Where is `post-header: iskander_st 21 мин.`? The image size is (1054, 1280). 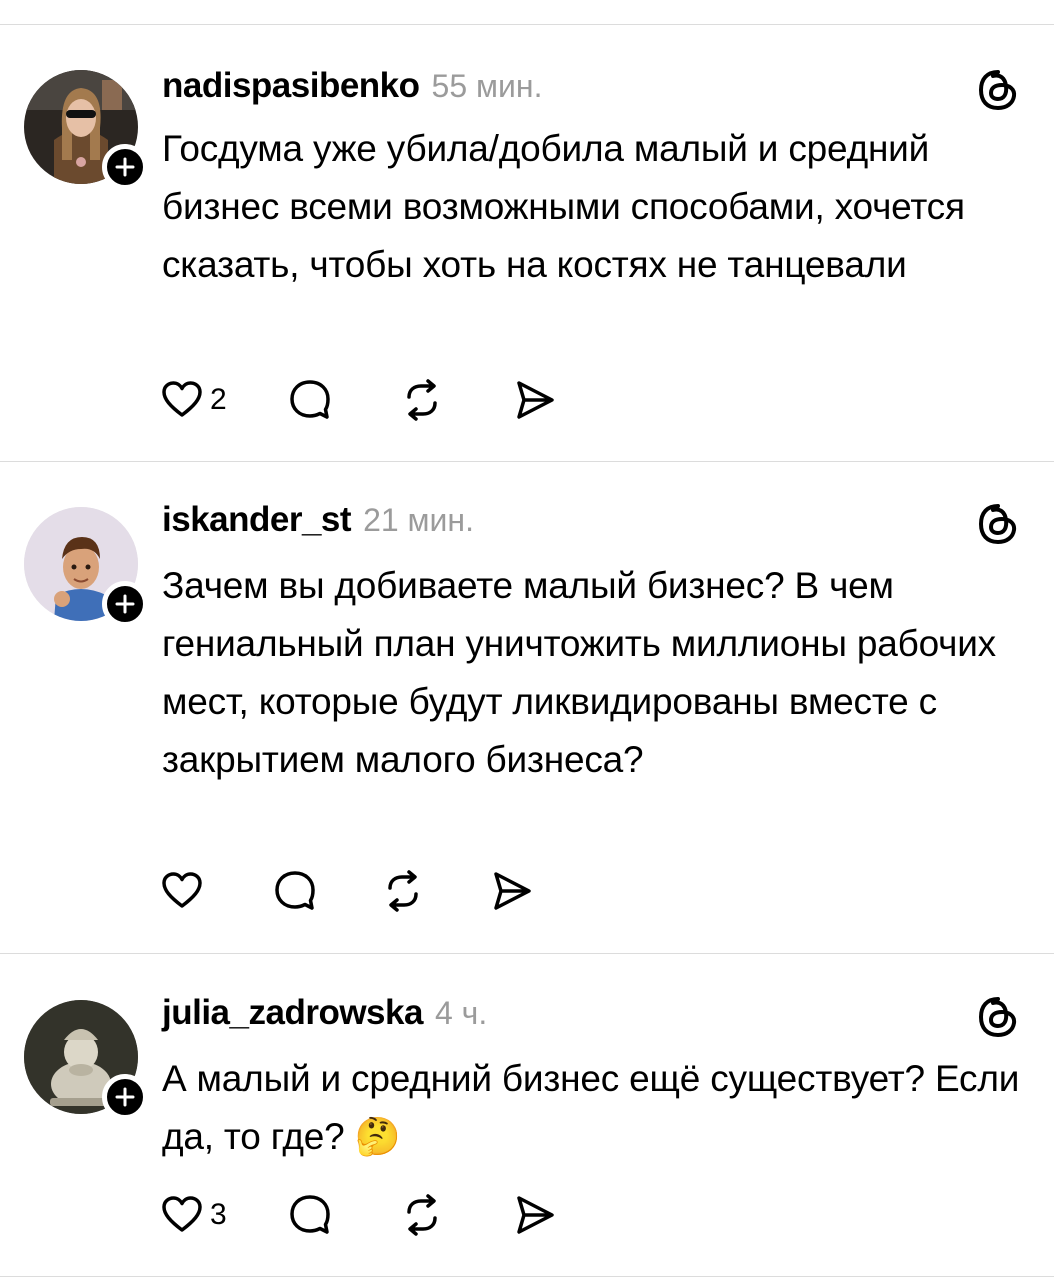
post-header: iskander_st 21 мин. is located at coordinates (318, 522).